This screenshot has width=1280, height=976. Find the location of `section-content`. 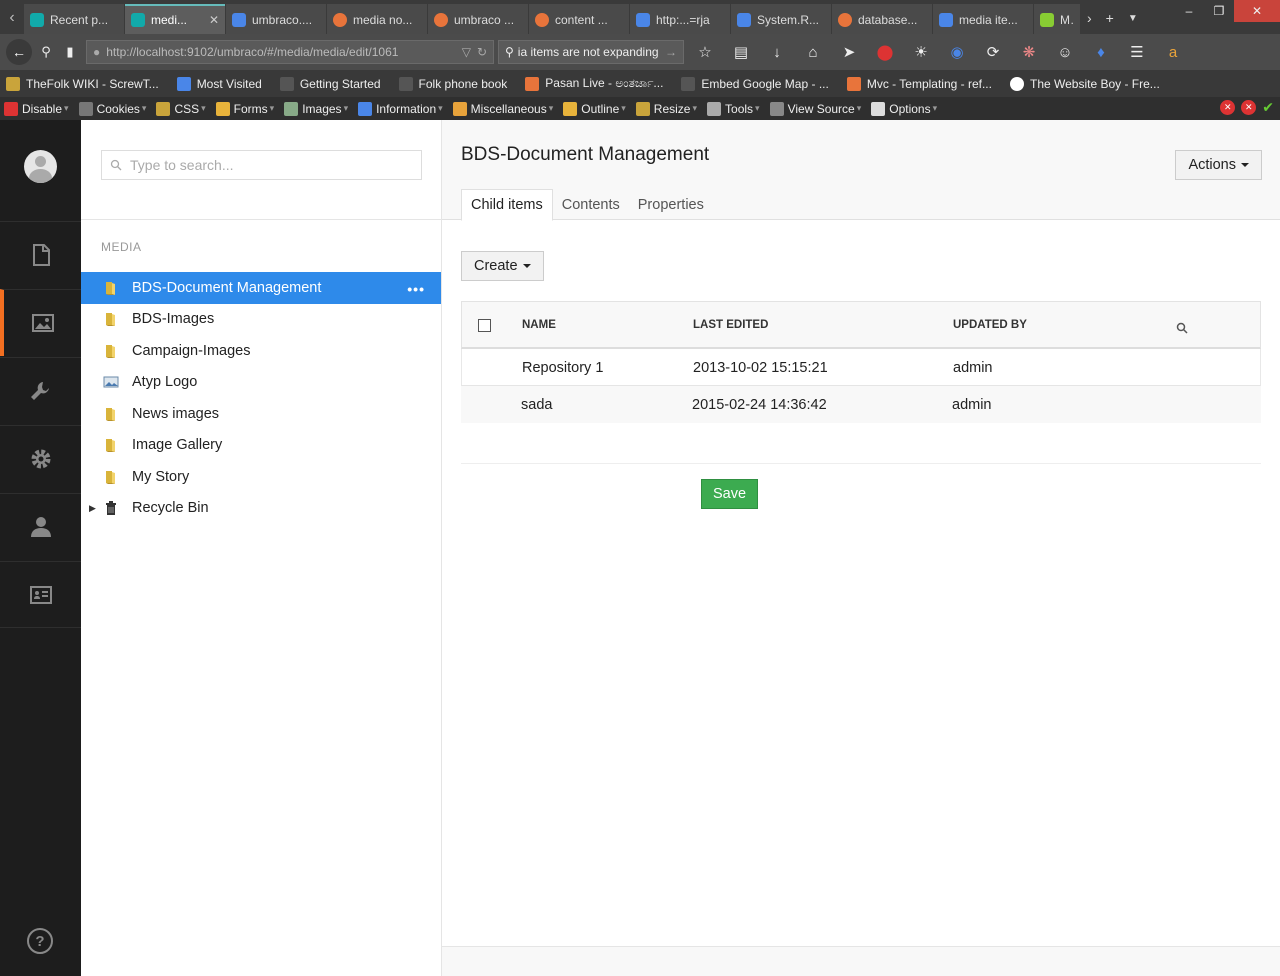

section-content is located at coordinates (40, 254).